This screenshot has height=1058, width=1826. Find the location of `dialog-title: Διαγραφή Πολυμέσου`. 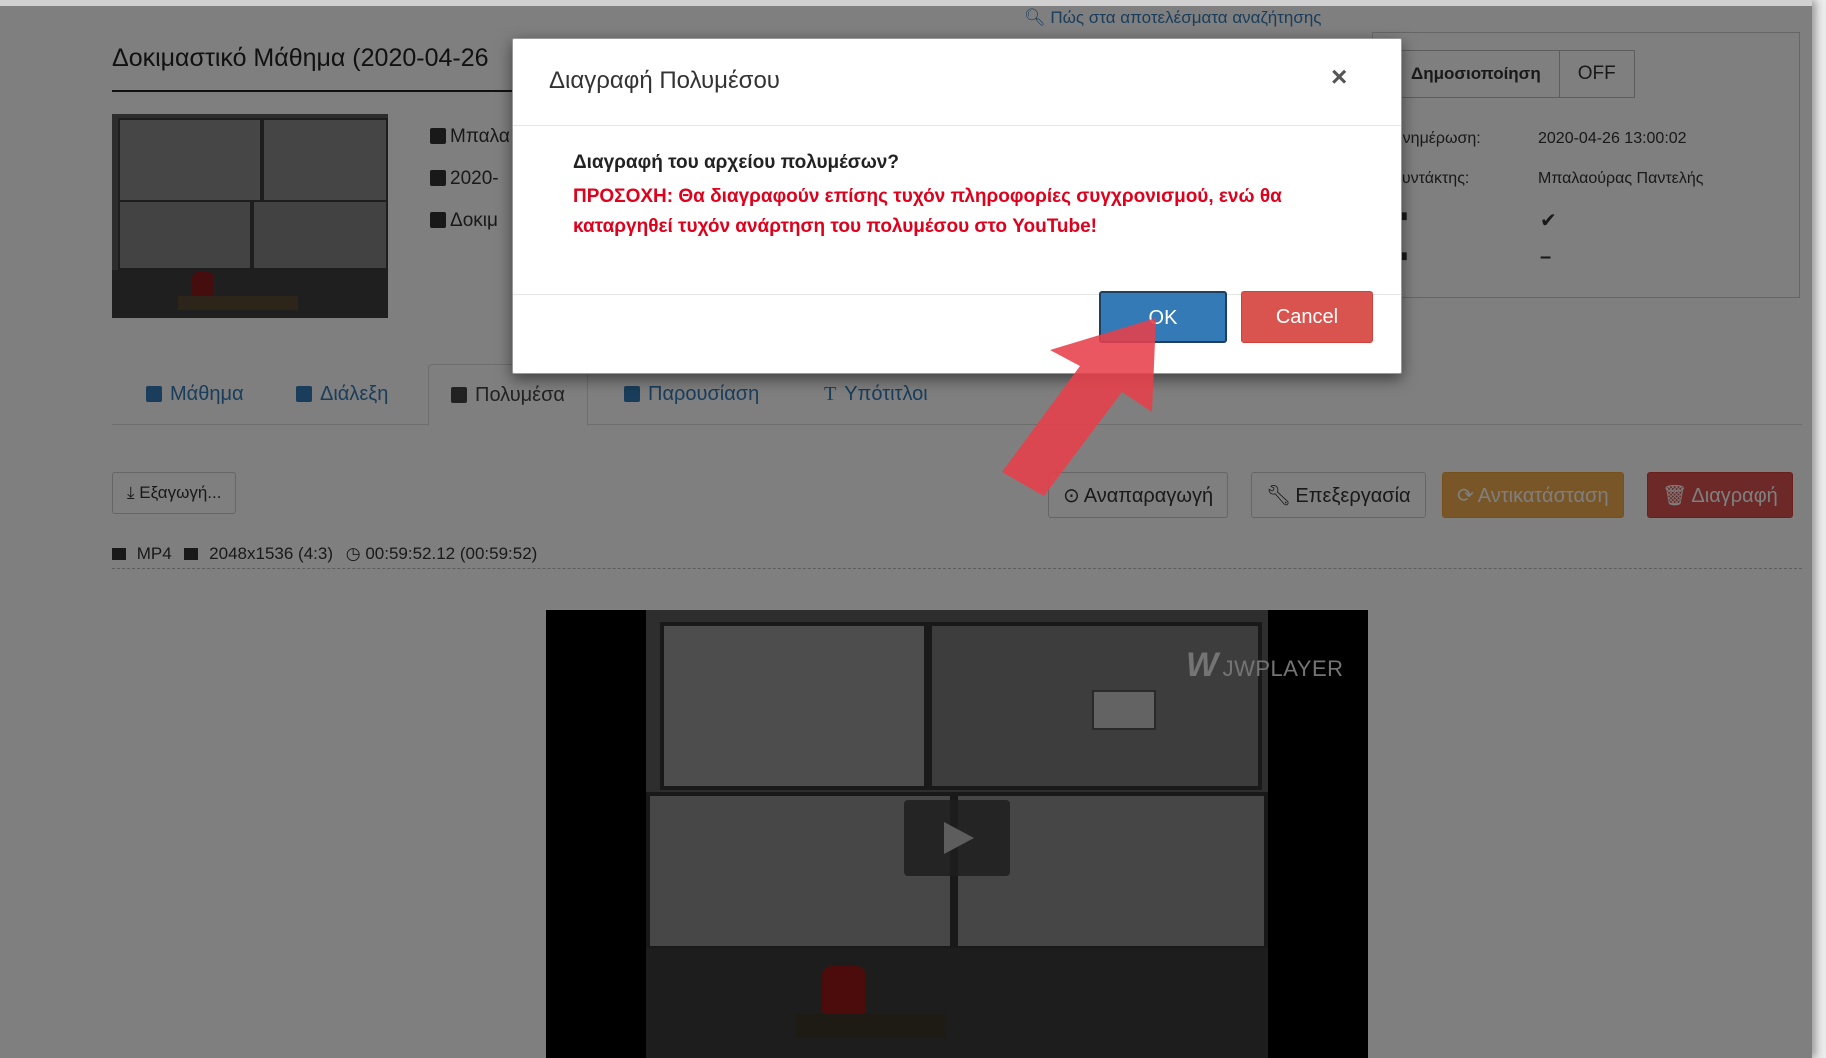

dialog-title: Διαγραφή Πολυμέσου is located at coordinates (664, 80).